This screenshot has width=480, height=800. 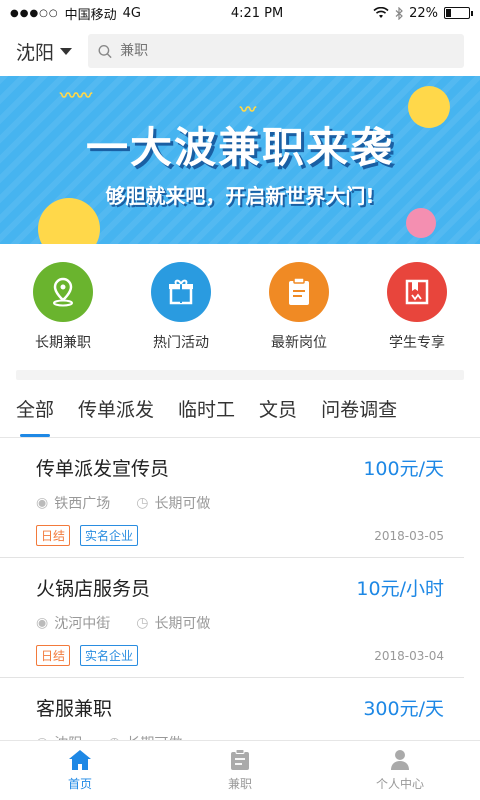 What do you see at coordinates (240, 196) in the screenshot?
I see `banner-subline: 够胆就来吧，开启新世界大门!` at bounding box center [240, 196].